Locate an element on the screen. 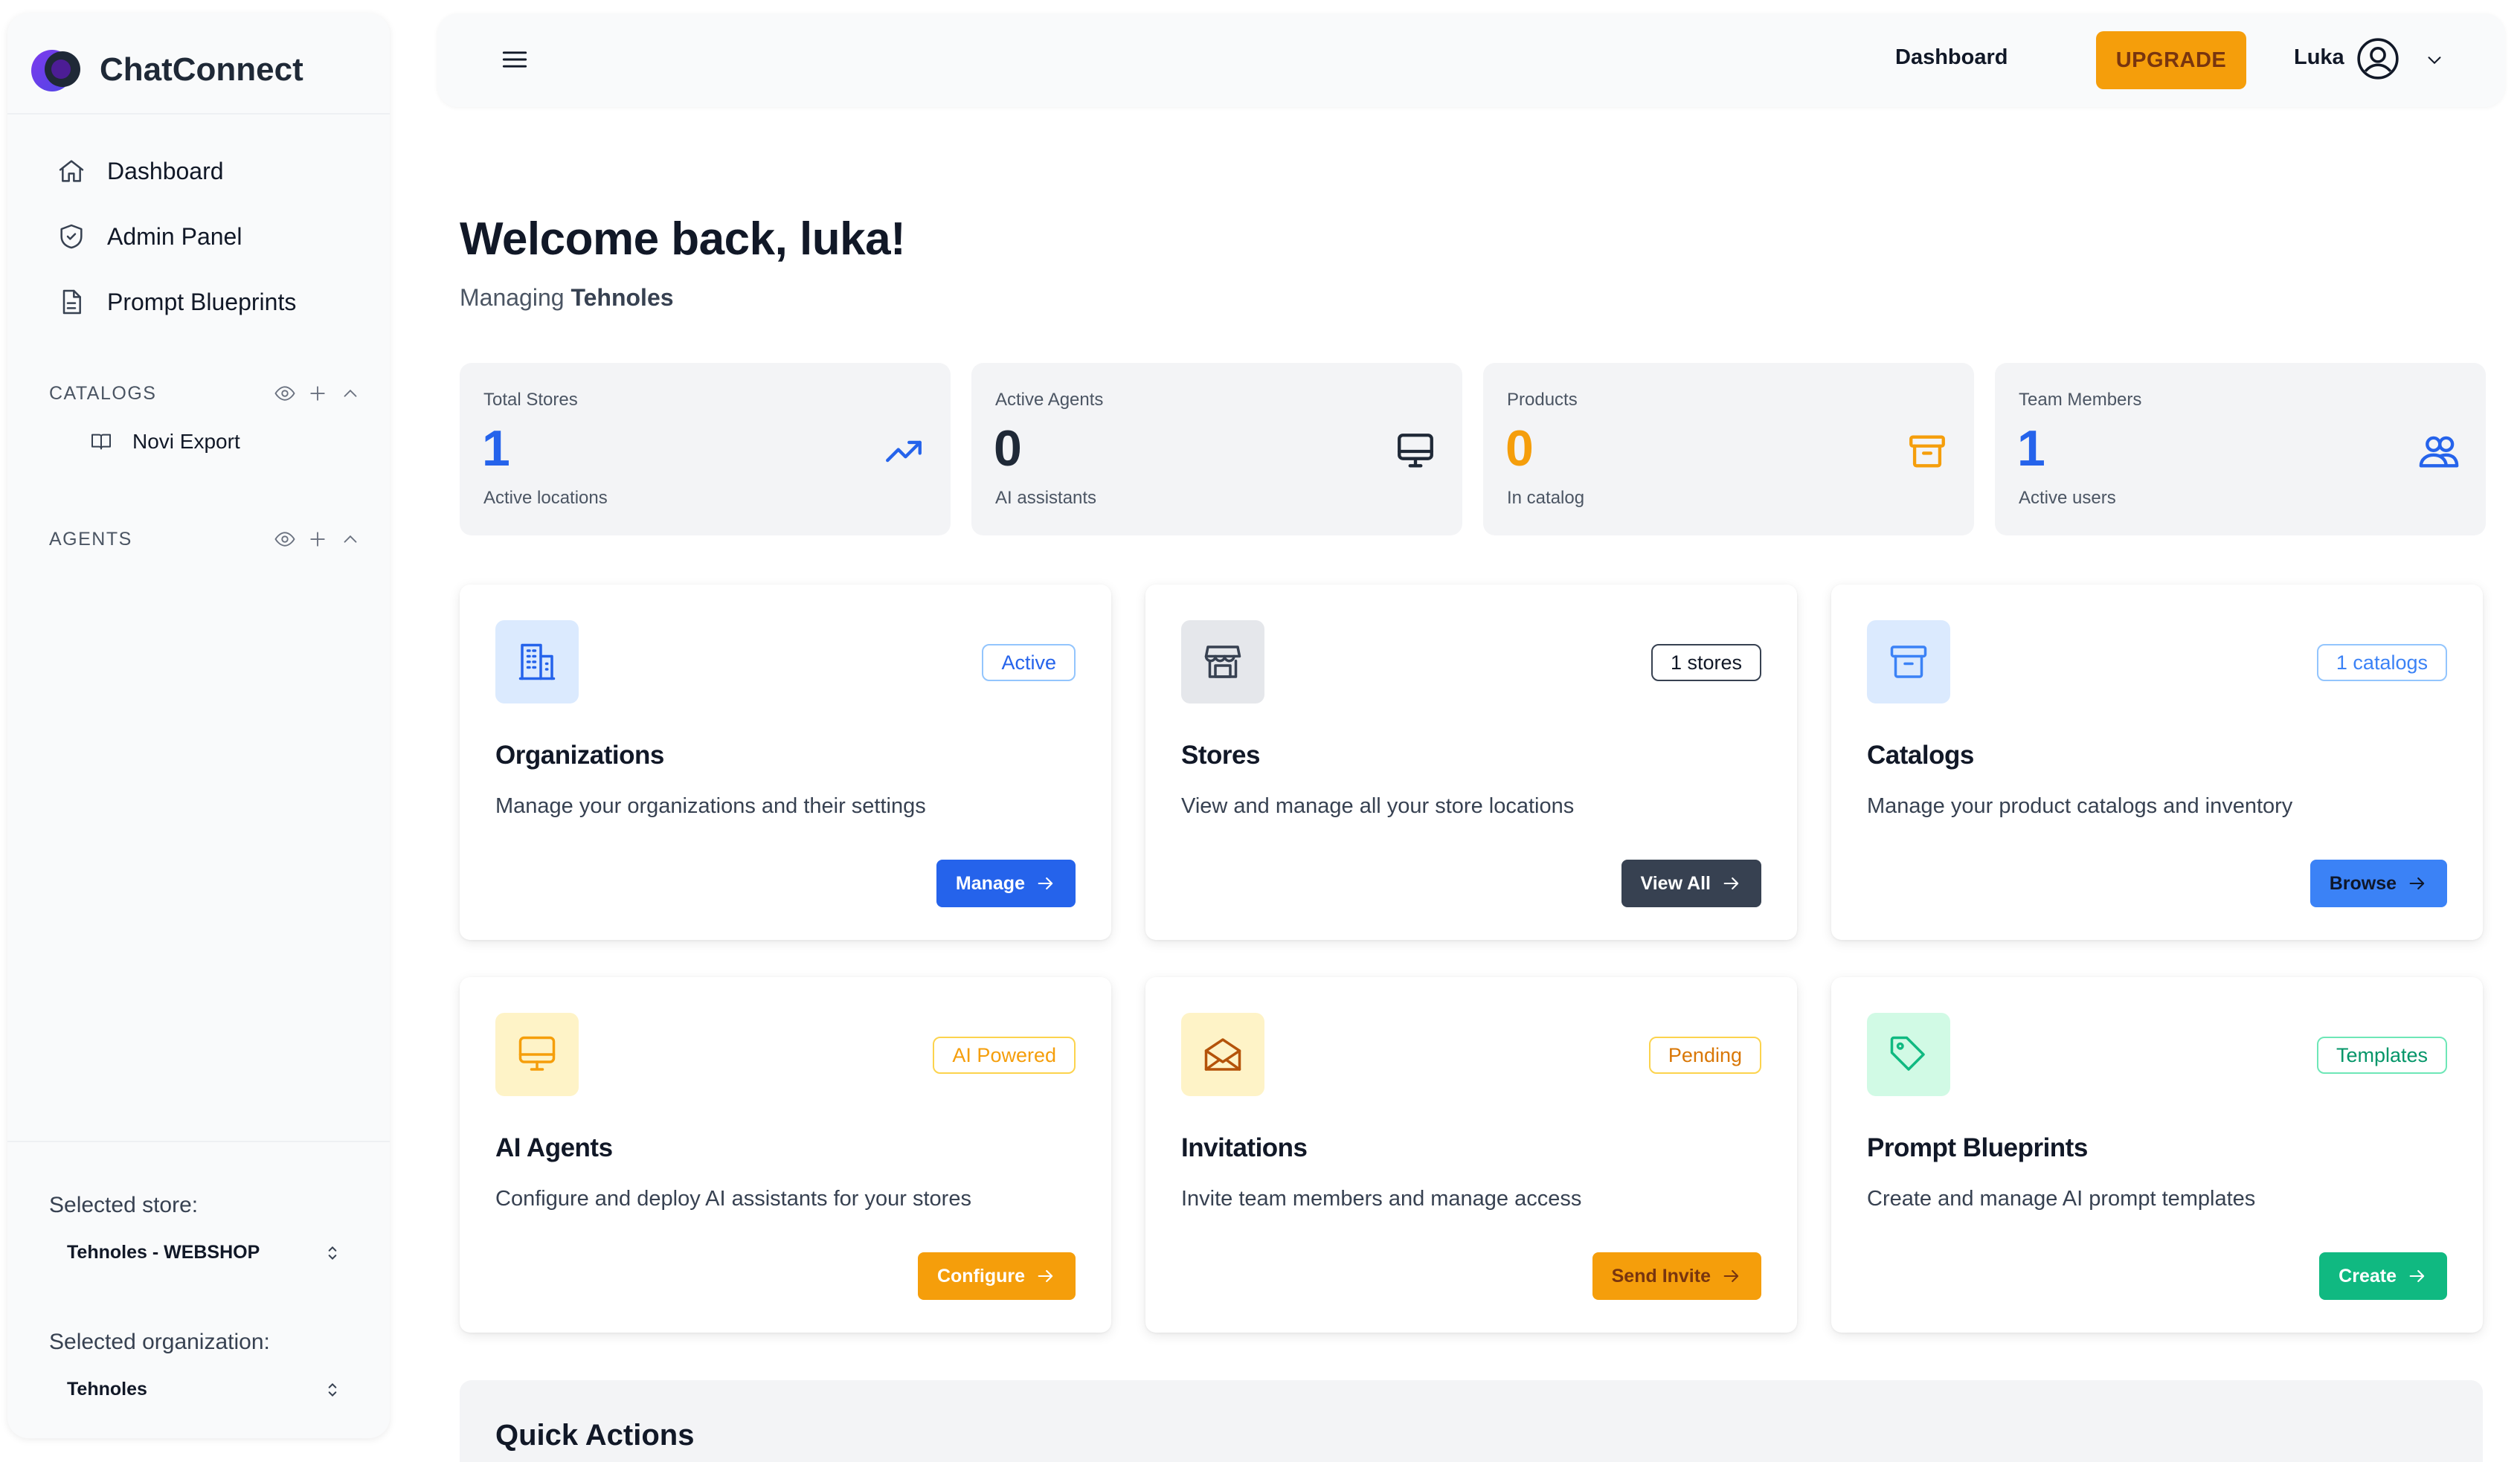  selected-store-value: Tehnoles - WEBSHOP is located at coordinates (163, 1252).